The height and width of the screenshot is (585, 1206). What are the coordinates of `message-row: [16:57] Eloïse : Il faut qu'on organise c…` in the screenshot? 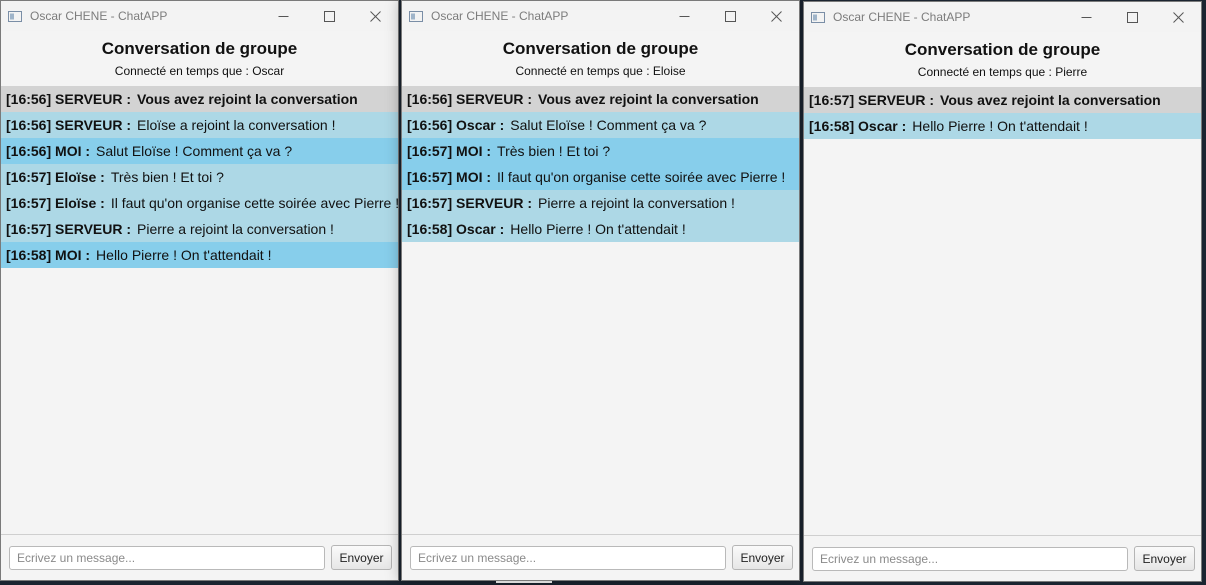 It's located at (199, 203).